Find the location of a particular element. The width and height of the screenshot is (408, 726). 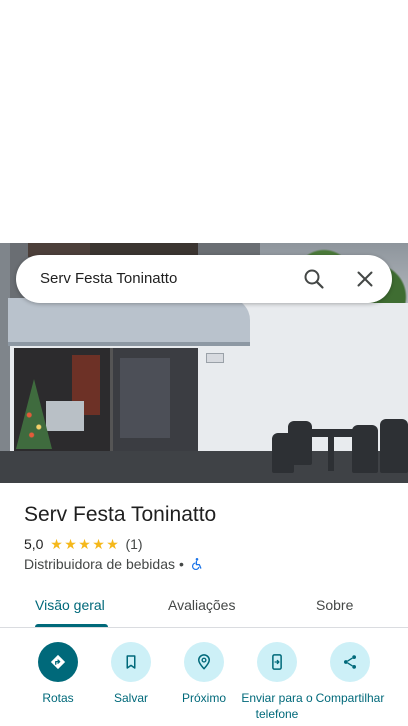

place-category: Distribuidora de bebidas is located at coordinates (99, 564).